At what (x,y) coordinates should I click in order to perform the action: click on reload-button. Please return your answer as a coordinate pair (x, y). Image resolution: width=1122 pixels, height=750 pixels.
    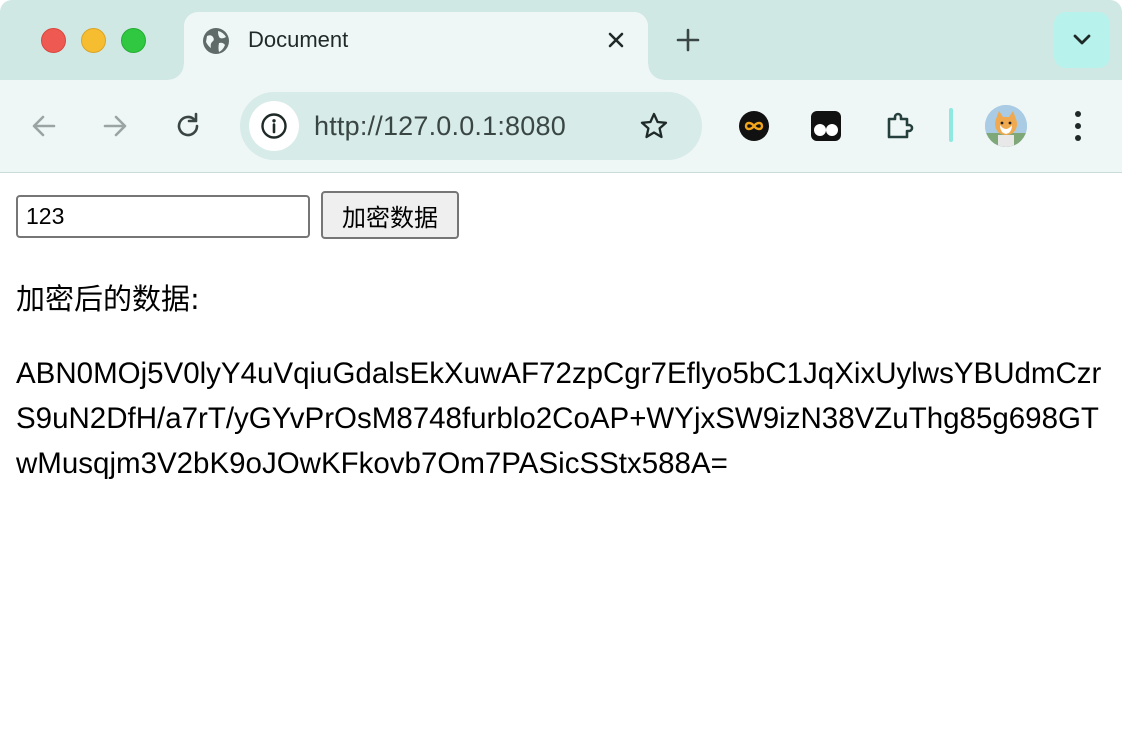
    Looking at the image, I should click on (188, 126).